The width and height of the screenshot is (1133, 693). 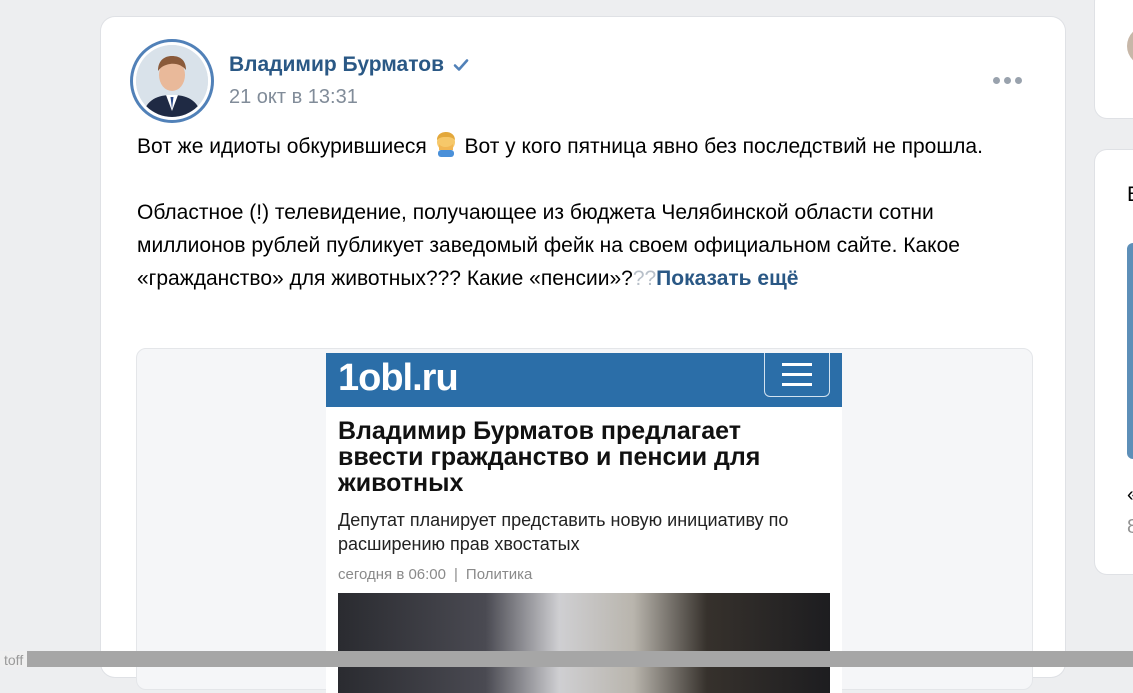 What do you see at coordinates (285, 146) in the screenshot?
I see `post-text-part: Вот же идиоты обкурившиеся` at bounding box center [285, 146].